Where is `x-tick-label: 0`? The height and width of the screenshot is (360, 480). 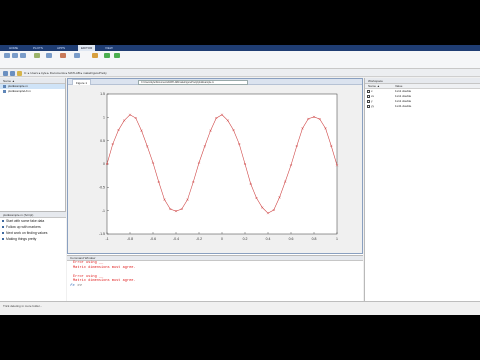 x-tick-label: 0 is located at coordinates (222, 239).